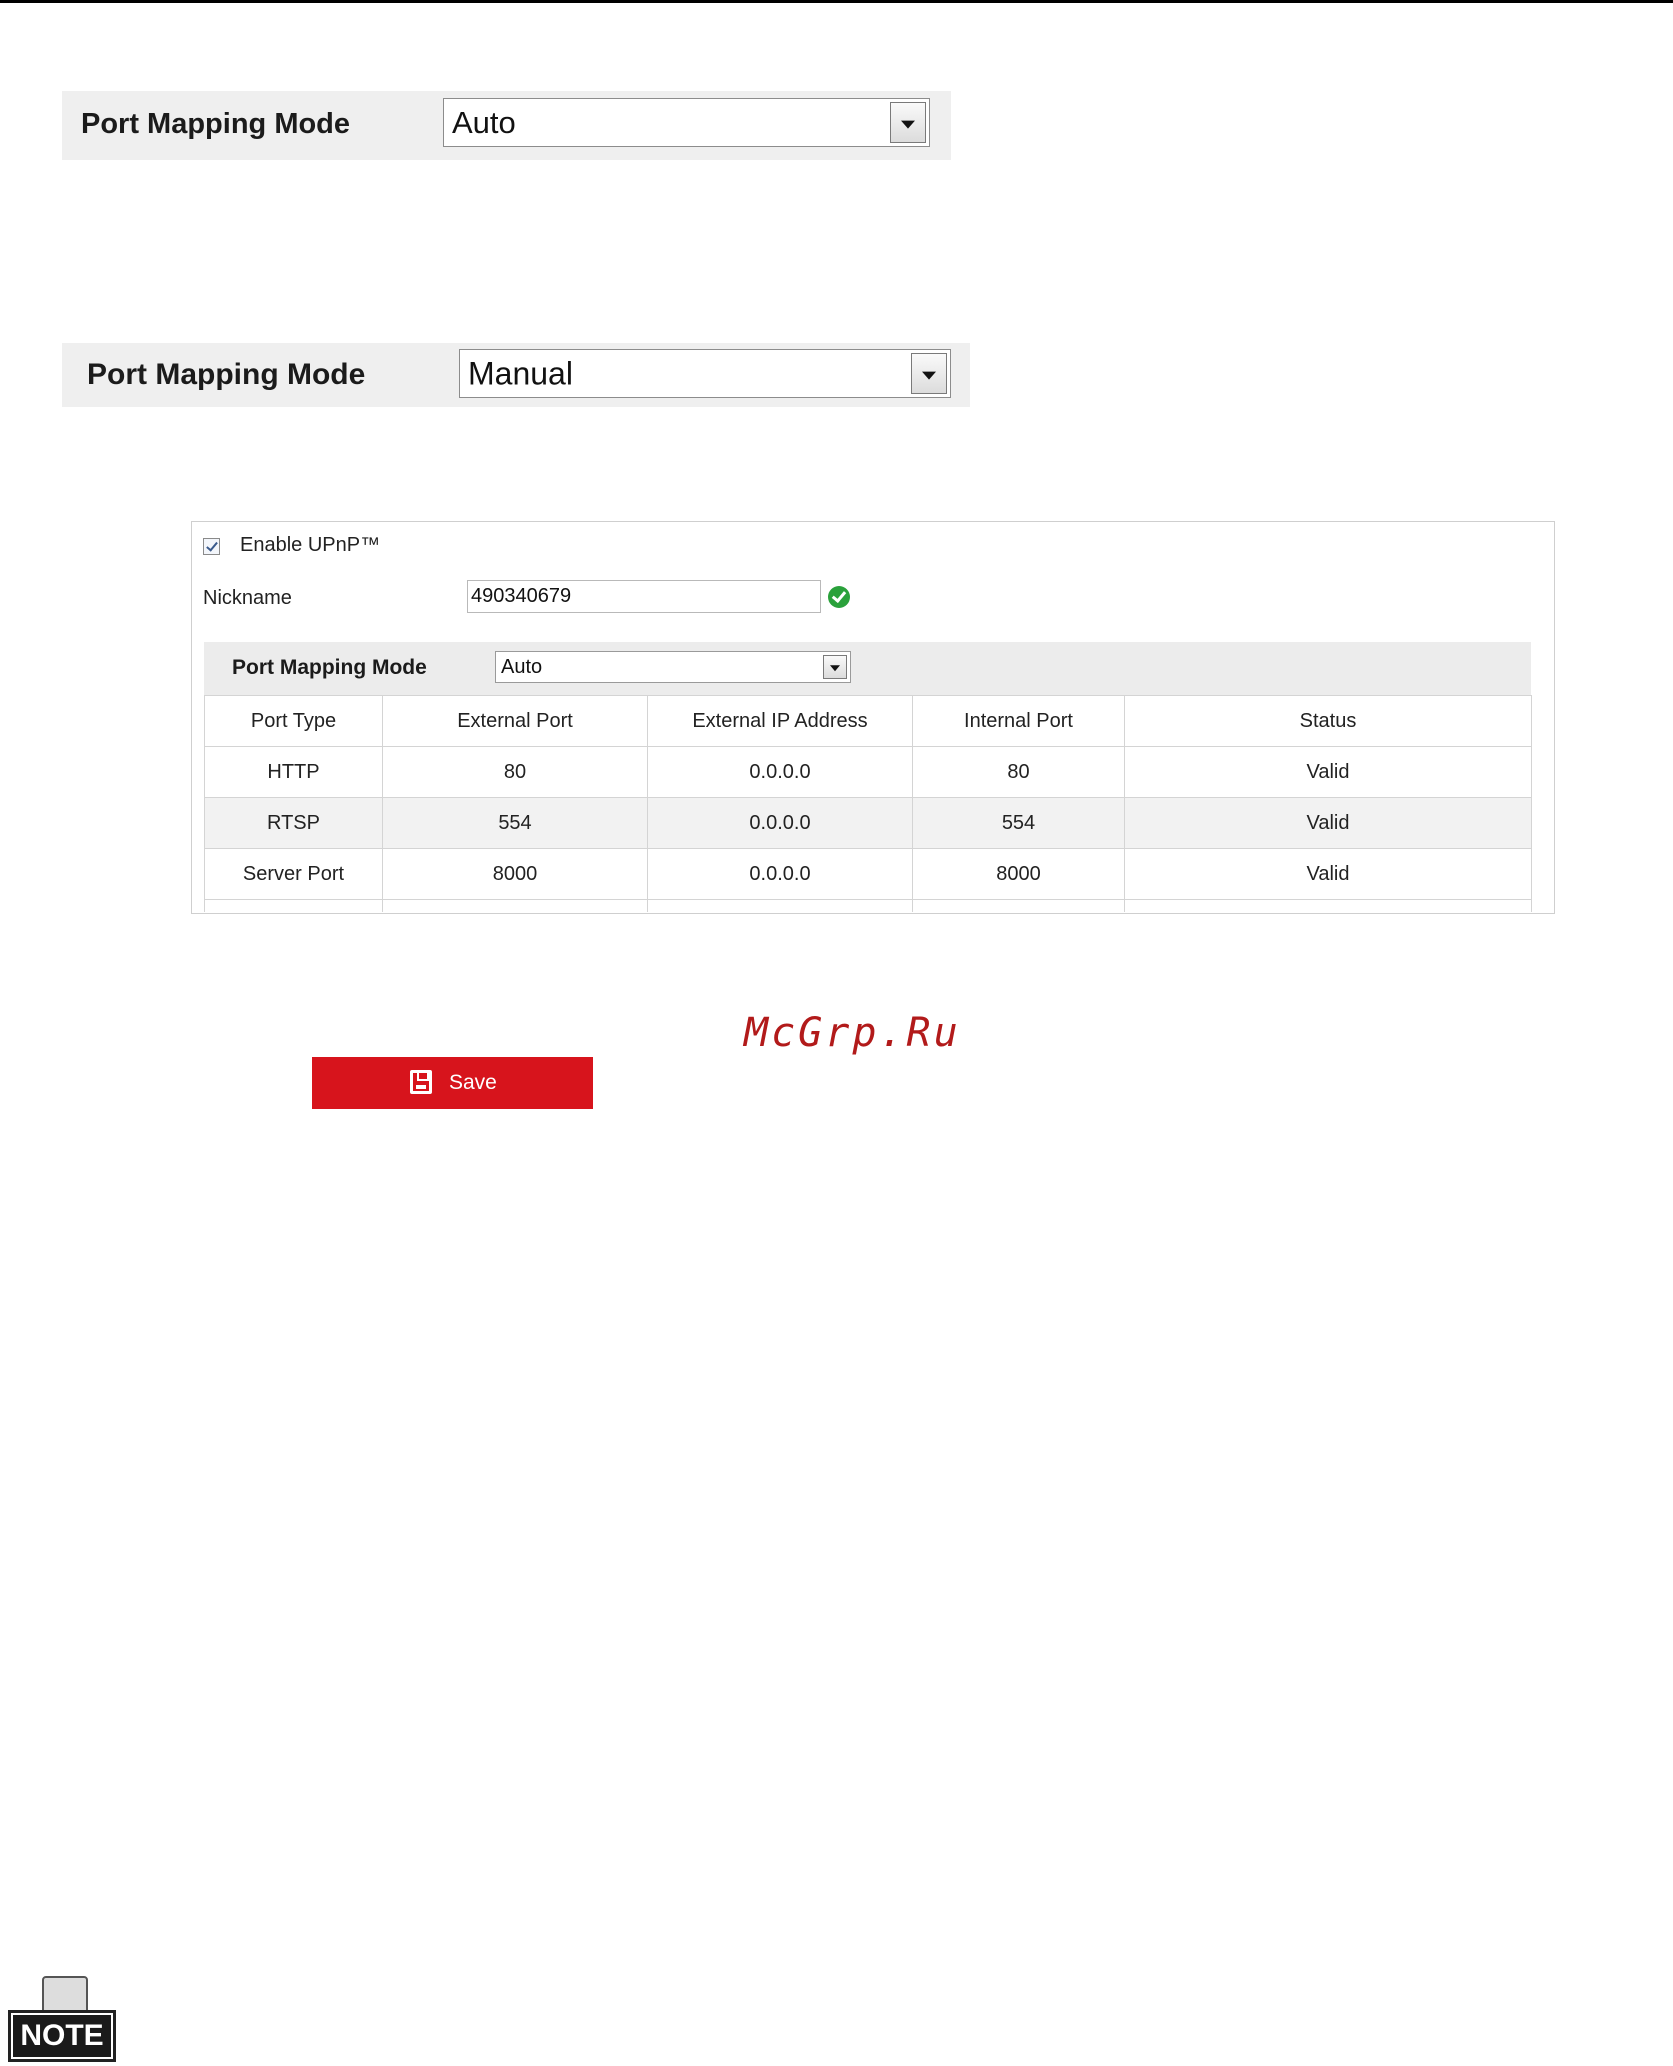 The width and height of the screenshot is (1673, 2066). I want to click on port-mapping-mode-select: Manual, so click(705, 373).